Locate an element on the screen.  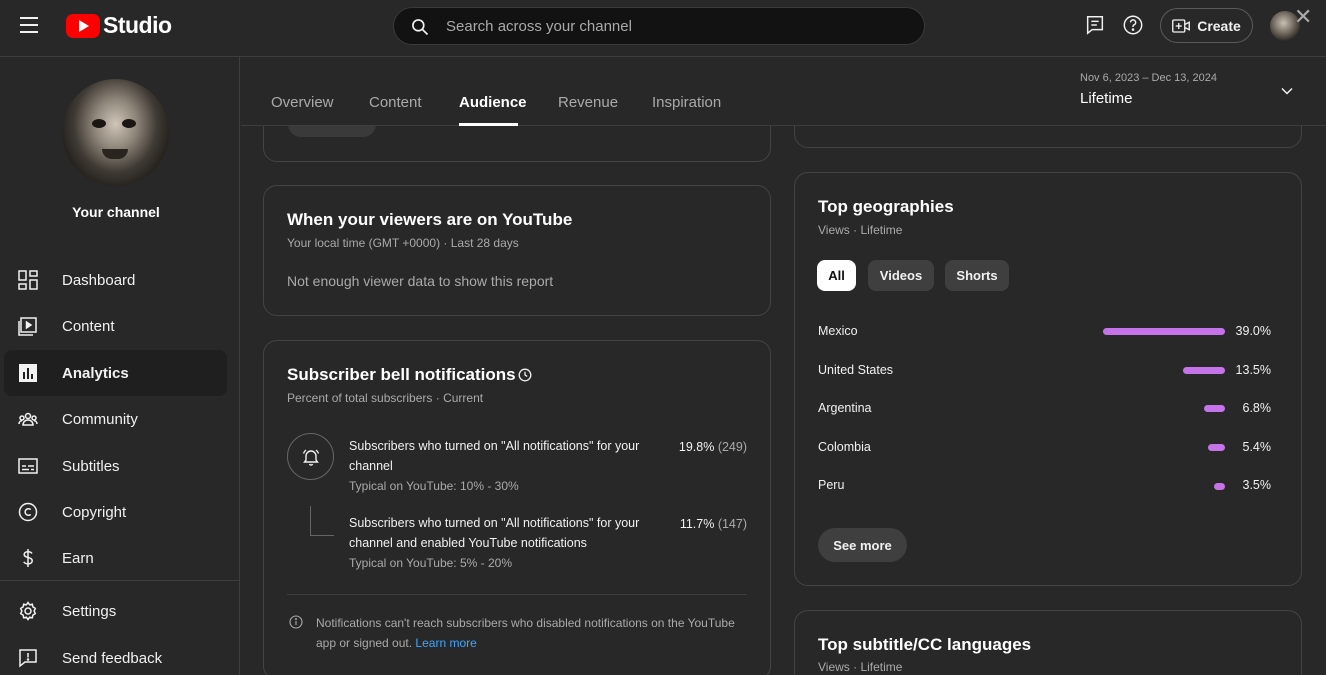
help-icon is located at coordinates (1133, 25).